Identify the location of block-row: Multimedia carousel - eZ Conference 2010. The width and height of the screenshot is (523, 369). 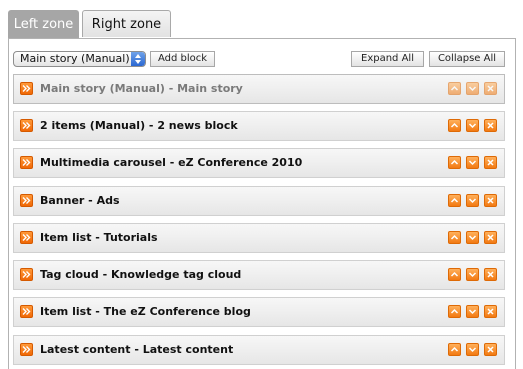
(259, 163).